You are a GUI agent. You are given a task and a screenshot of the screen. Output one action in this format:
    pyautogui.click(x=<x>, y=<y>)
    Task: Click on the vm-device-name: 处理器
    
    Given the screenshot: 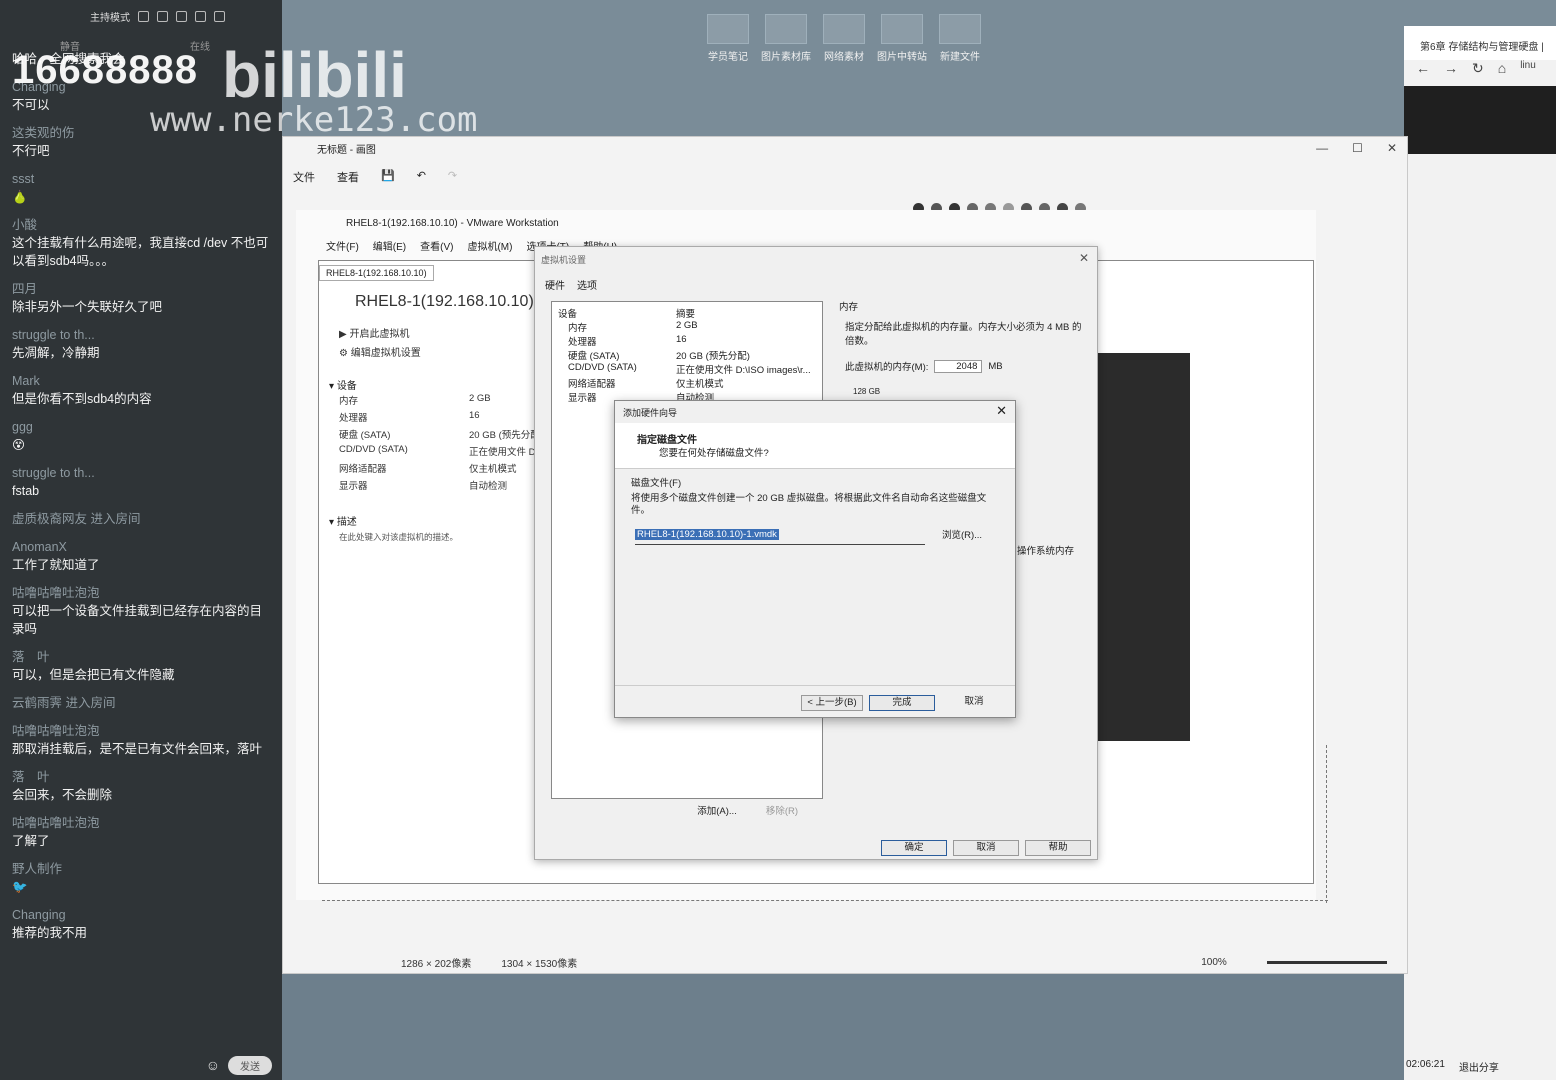 What is the action you would take?
    pyautogui.click(x=353, y=417)
    